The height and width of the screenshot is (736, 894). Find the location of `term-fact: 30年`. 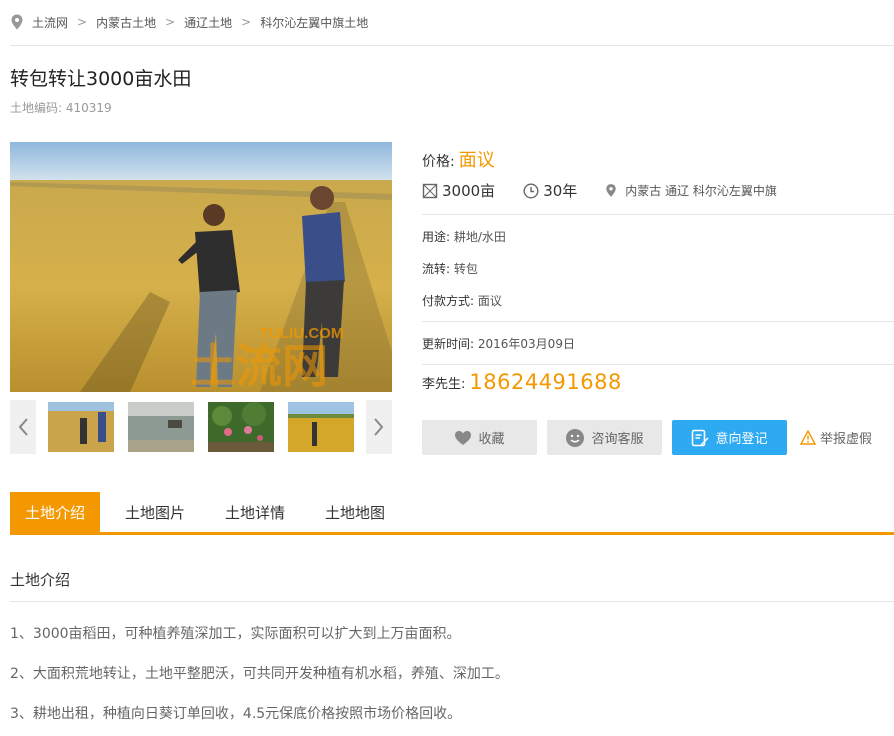

term-fact: 30年 is located at coordinates (550, 190).